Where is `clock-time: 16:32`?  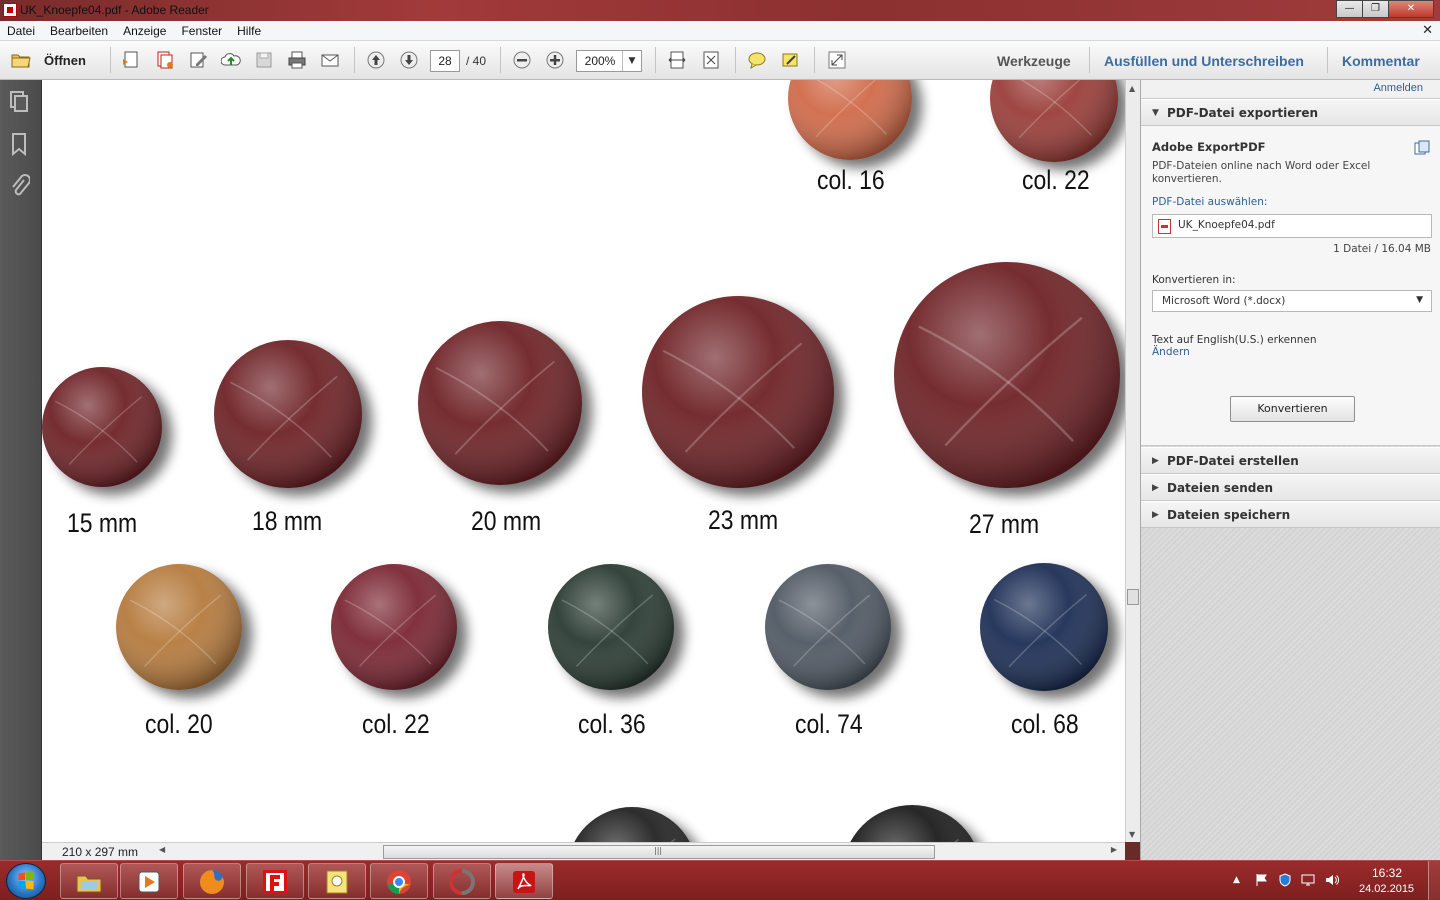
clock-time: 16:32 is located at coordinates (1387, 873).